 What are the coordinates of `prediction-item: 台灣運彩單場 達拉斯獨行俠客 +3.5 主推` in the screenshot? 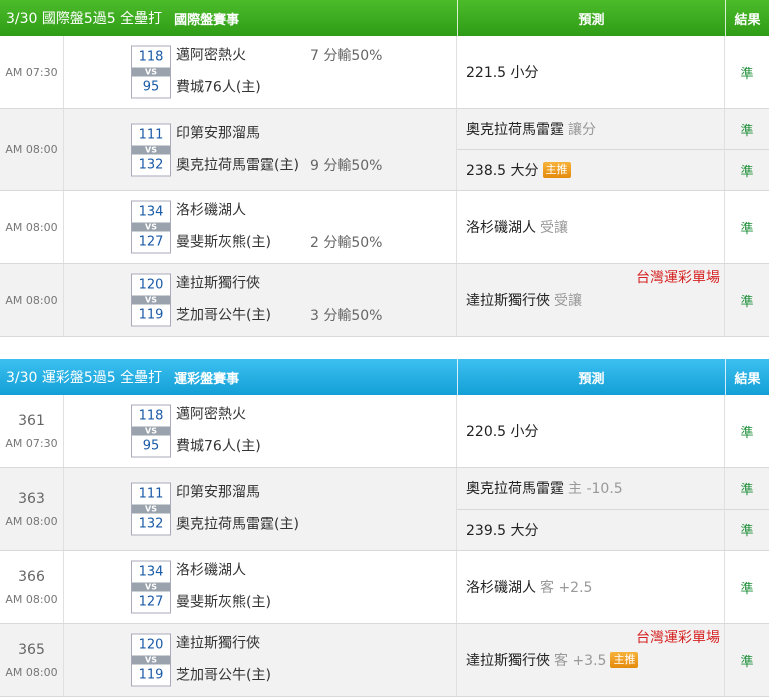 It's located at (590, 660).